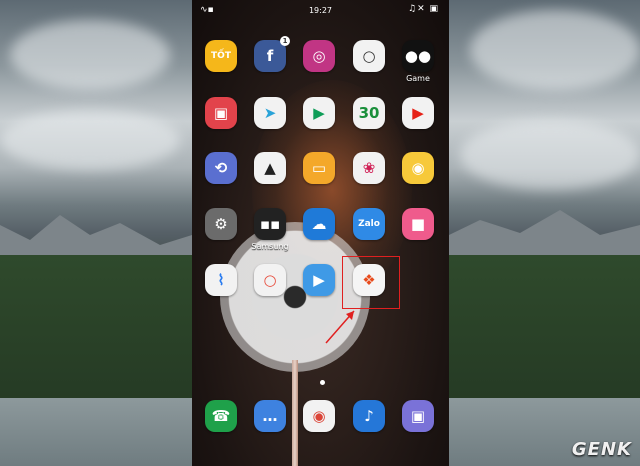 Image resolution: width=640 pixels, height=466 pixels. What do you see at coordinates (221, 113) in the screenshot?
I see `screen-recorder-icon: ▣` at bounding box center [221, 113].